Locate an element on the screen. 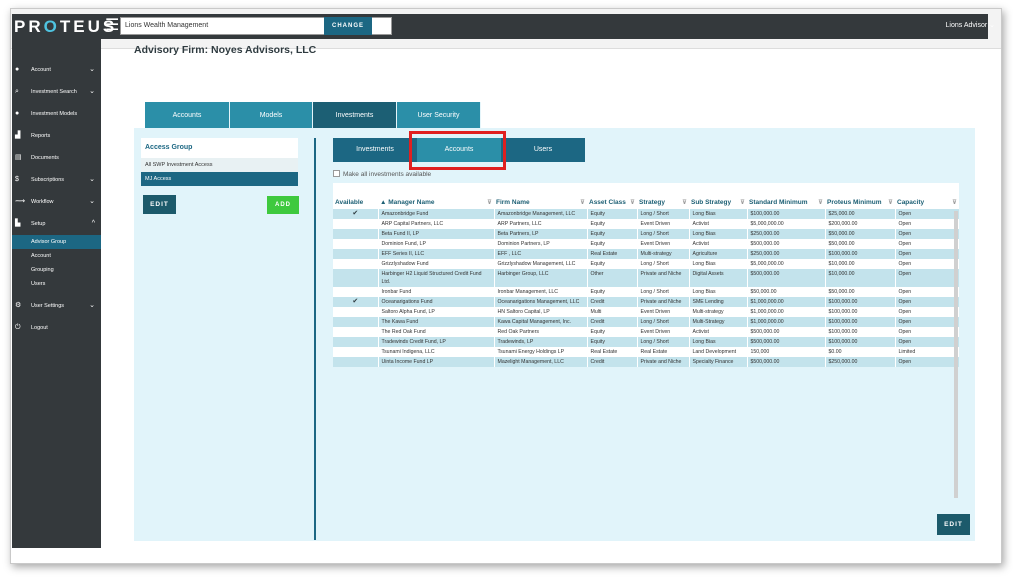 This screenshot has height=577, width=1013. sidebar-subitem-users: Users is located at coordinates (56, 284).